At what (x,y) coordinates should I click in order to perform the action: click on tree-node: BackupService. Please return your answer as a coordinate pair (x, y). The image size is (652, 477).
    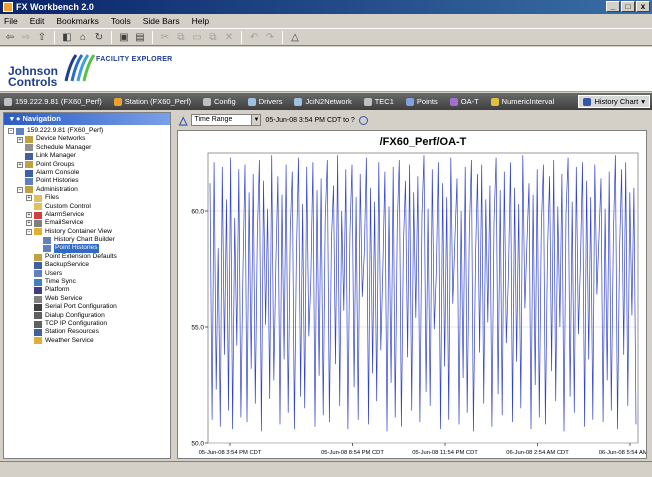
    Looking at the image, I should click on (87, 265).